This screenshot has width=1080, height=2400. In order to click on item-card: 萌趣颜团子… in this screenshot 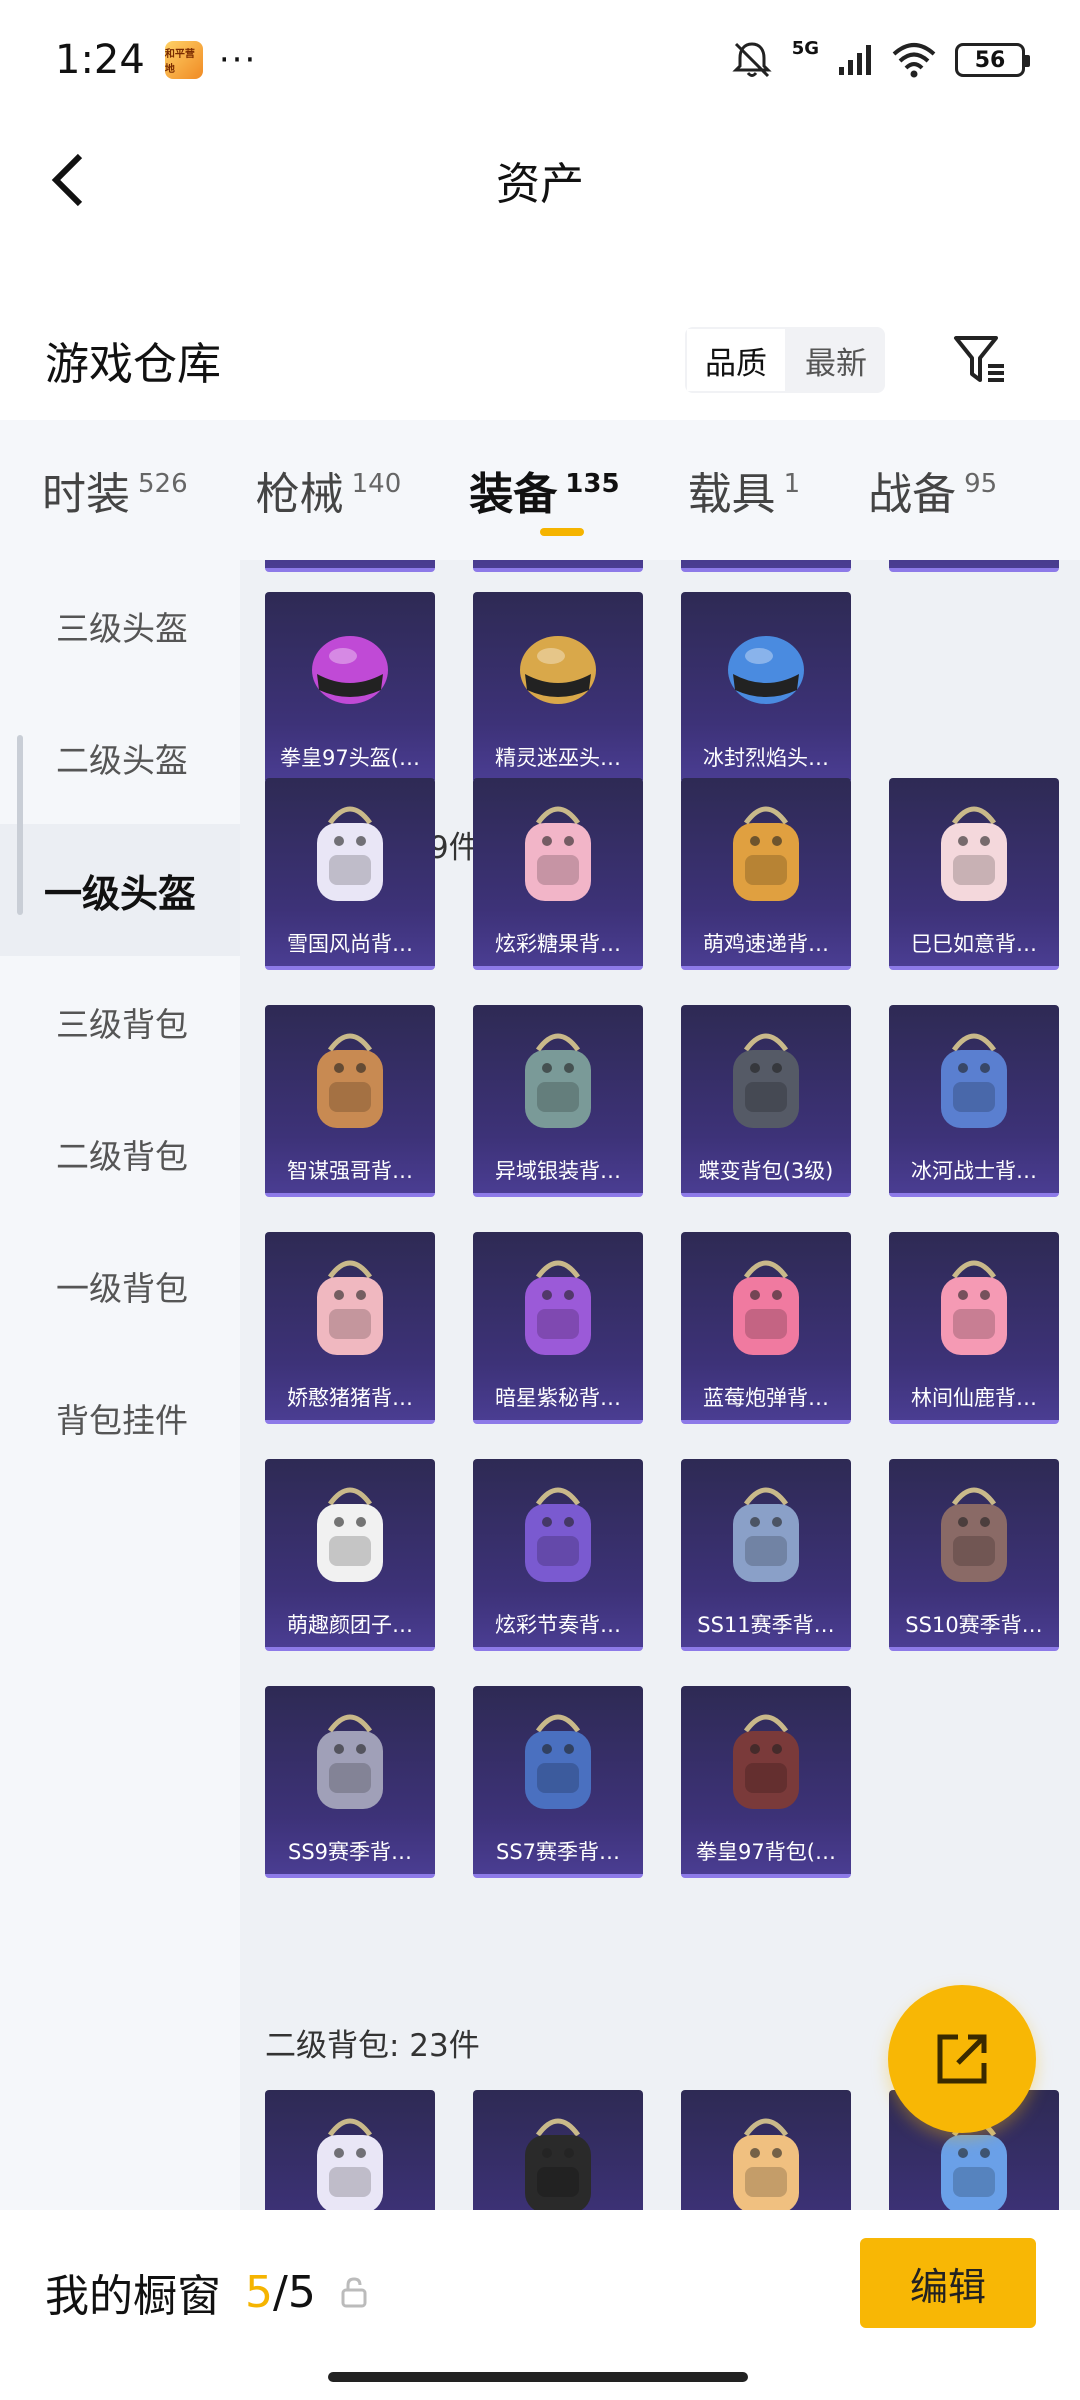, I will do `click(350, 1555)`.